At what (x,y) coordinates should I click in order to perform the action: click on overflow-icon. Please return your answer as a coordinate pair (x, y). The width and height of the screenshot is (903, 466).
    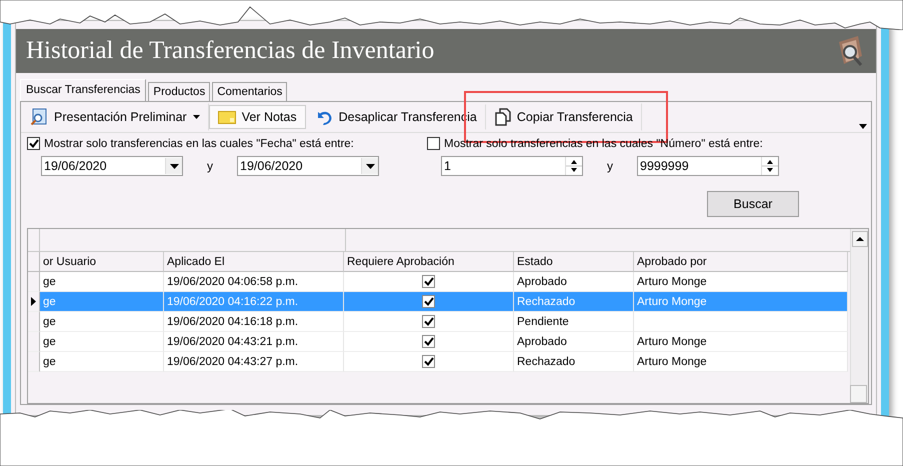
    Looking at the image, I should click on (863, 126).